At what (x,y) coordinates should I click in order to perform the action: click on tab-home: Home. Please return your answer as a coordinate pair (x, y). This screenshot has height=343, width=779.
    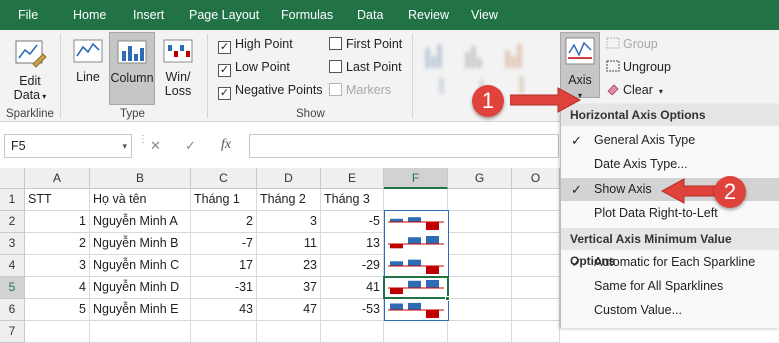
    Looking at the image, I should click on (89, 15).